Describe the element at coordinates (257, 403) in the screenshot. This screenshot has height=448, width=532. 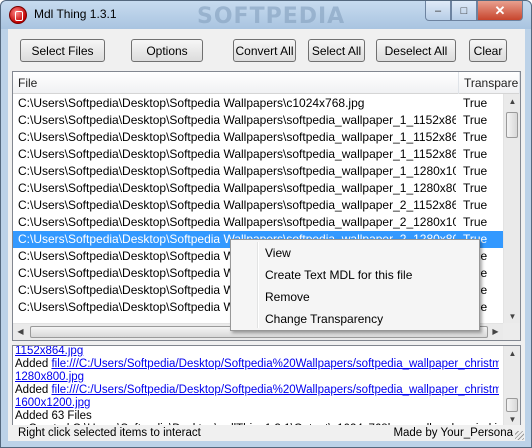
I see `log-line: 1600x1200.jpg` at that location.